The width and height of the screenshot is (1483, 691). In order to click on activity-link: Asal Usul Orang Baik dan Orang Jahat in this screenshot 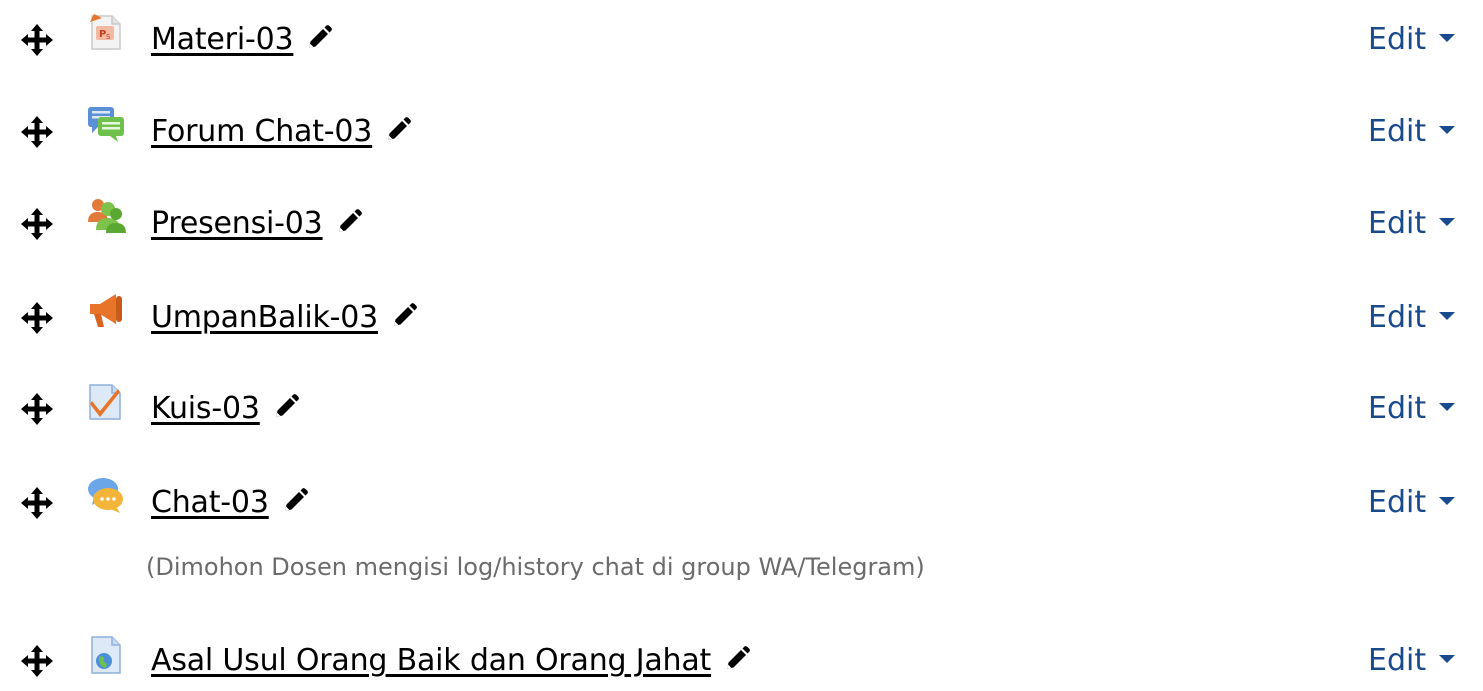, I will do `click(451, 661)`.